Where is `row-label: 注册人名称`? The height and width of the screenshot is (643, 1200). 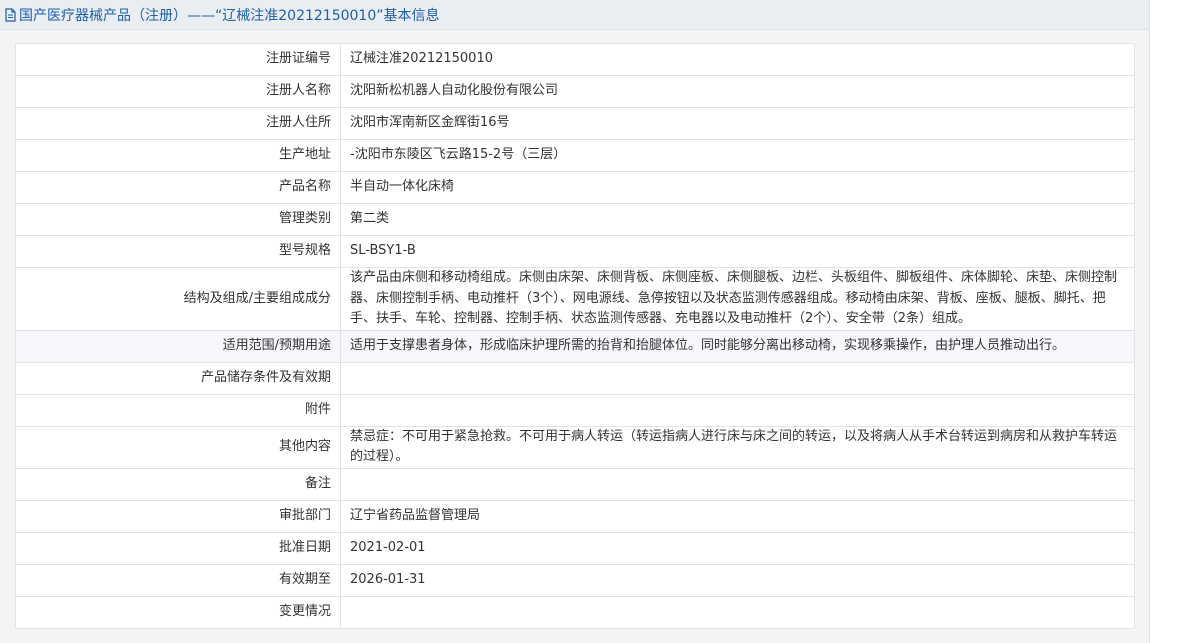 row-label: 注册人名称 is located at coordinates (178, 91).